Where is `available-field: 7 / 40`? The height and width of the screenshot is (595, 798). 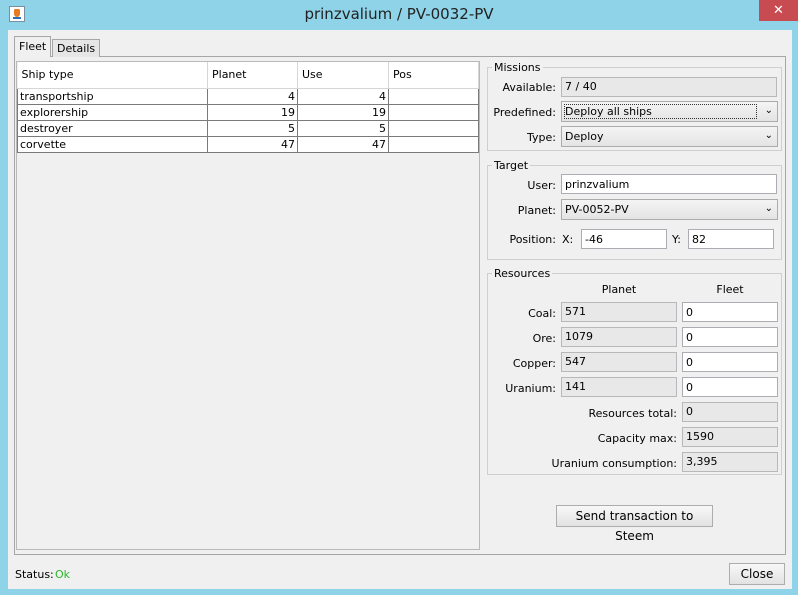
available-field: 7 / 40 is located at coordinates (669, 87).